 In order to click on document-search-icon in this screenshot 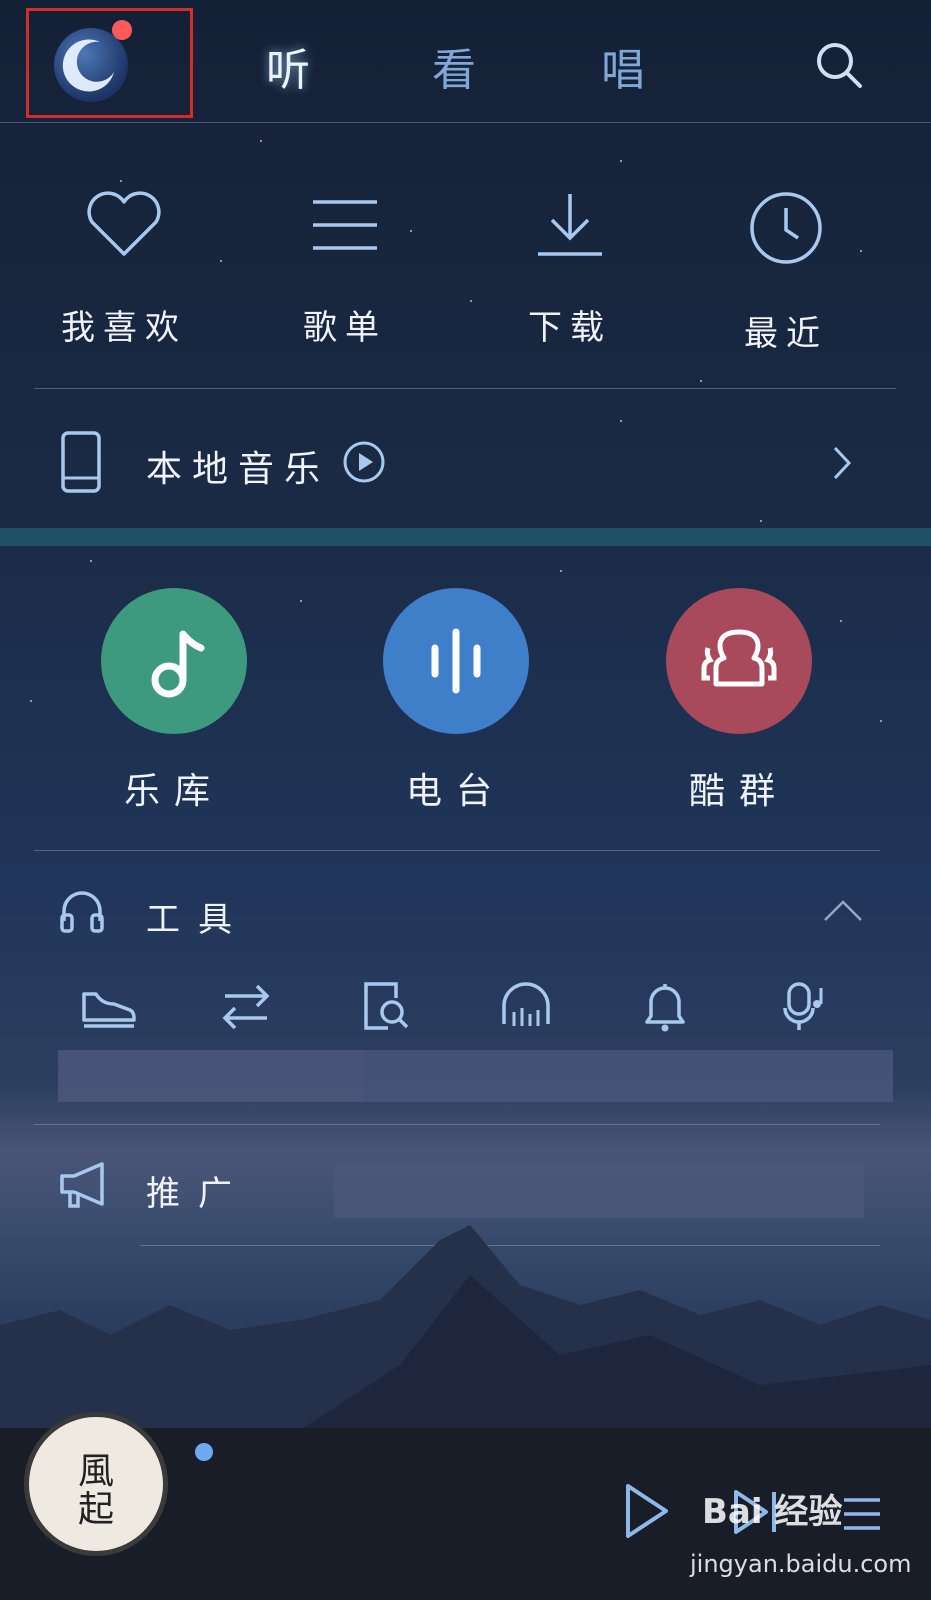, I will do `click(386, 1006)`.